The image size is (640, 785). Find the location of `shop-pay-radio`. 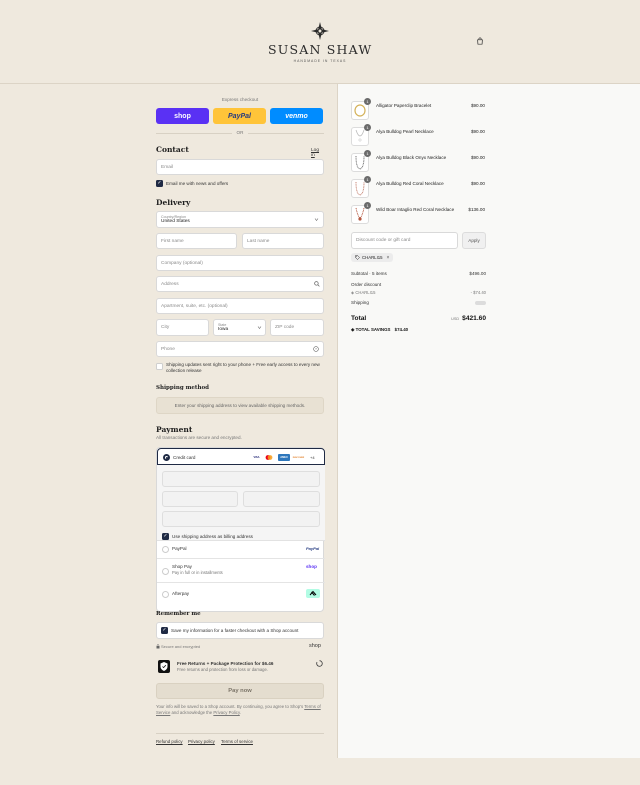

shop-pay-radio is located at coordinates (165, 571).